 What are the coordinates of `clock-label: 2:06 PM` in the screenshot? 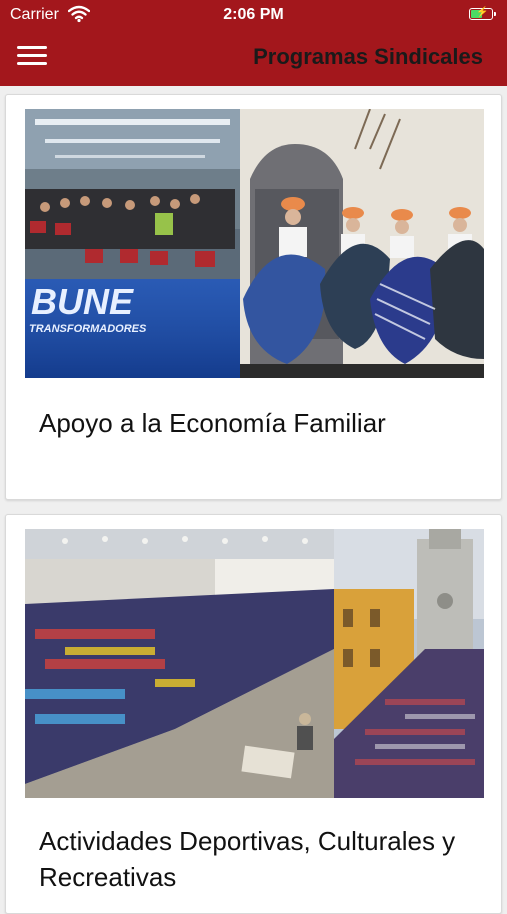 It's located at (253, 14).